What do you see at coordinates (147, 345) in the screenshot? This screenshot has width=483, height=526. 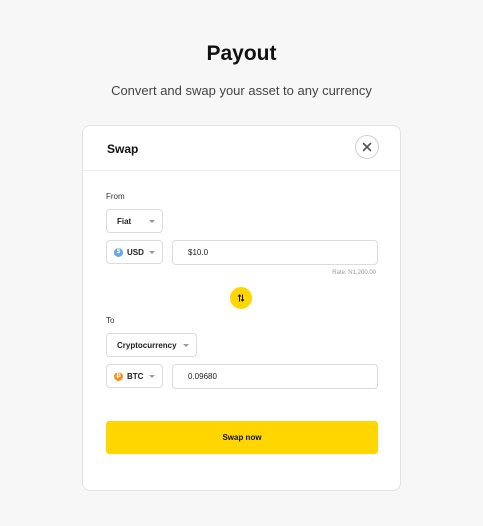 I see `to-type-value: Cryptocurrency` at bounding box center [147, 345].